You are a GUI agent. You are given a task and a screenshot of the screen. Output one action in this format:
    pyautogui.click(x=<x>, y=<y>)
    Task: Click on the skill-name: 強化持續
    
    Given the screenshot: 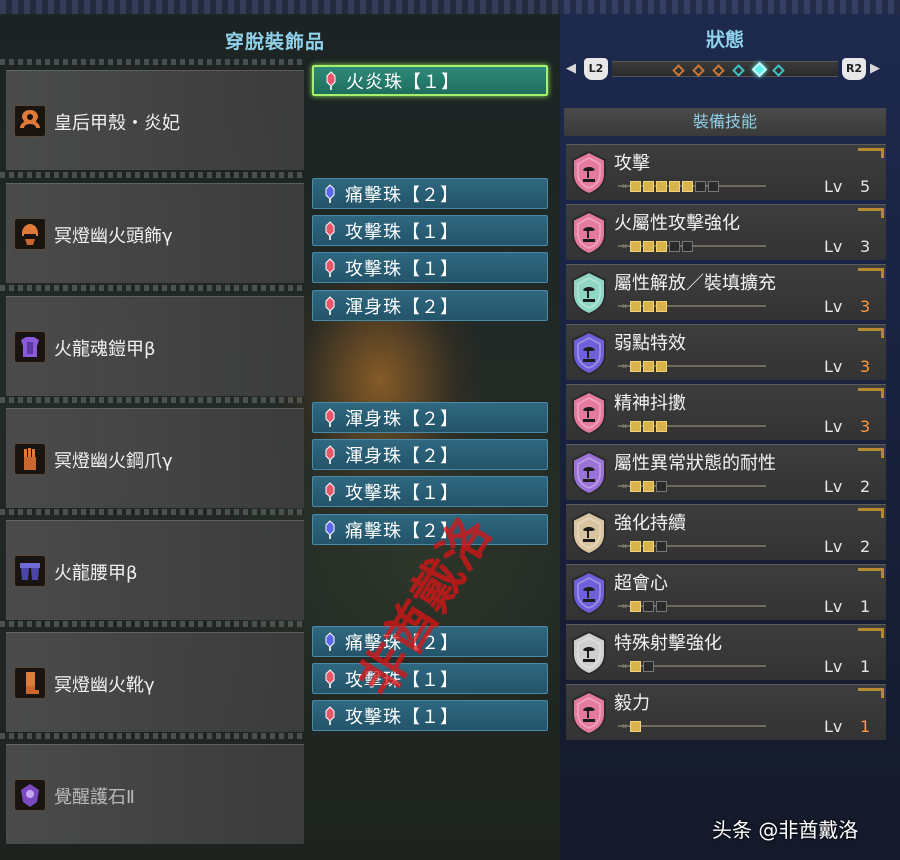 What is the action you would take?
    pyautogui.click(x=650, y=523)
    